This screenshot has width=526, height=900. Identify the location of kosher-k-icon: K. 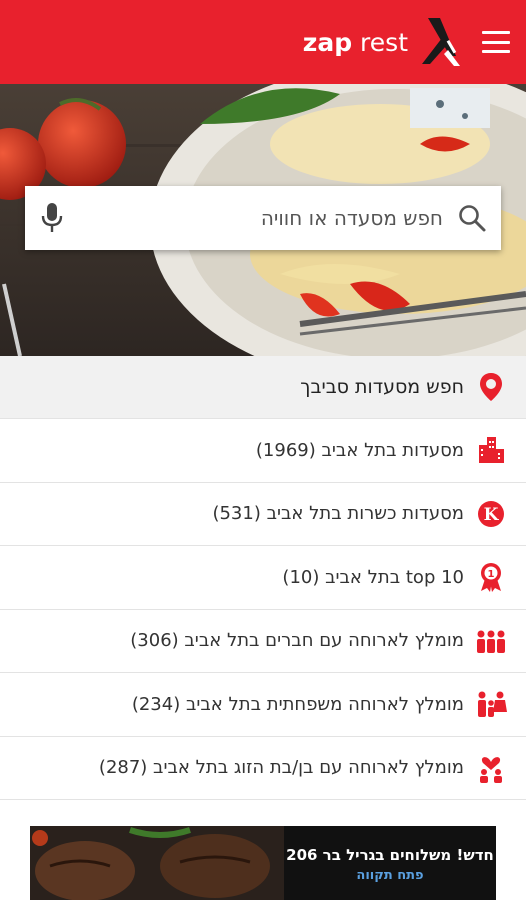
(491, 514).